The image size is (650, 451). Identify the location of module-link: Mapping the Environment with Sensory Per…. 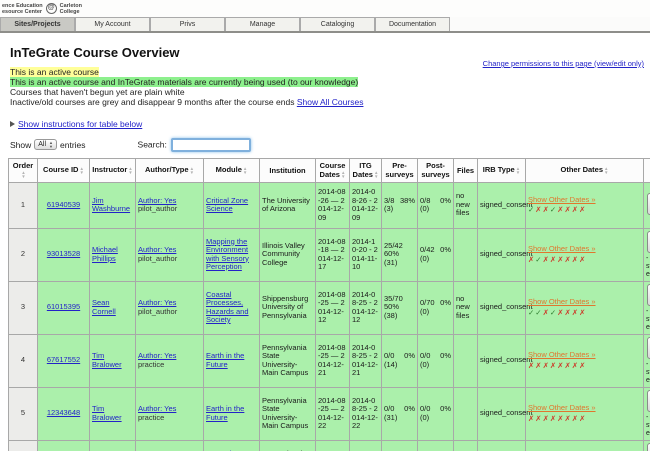
(227, 254).